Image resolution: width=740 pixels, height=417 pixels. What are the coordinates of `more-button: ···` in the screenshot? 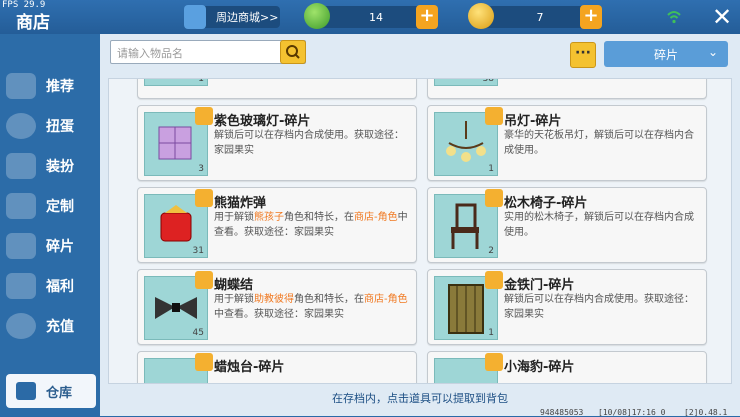 It's located at (583, 55).